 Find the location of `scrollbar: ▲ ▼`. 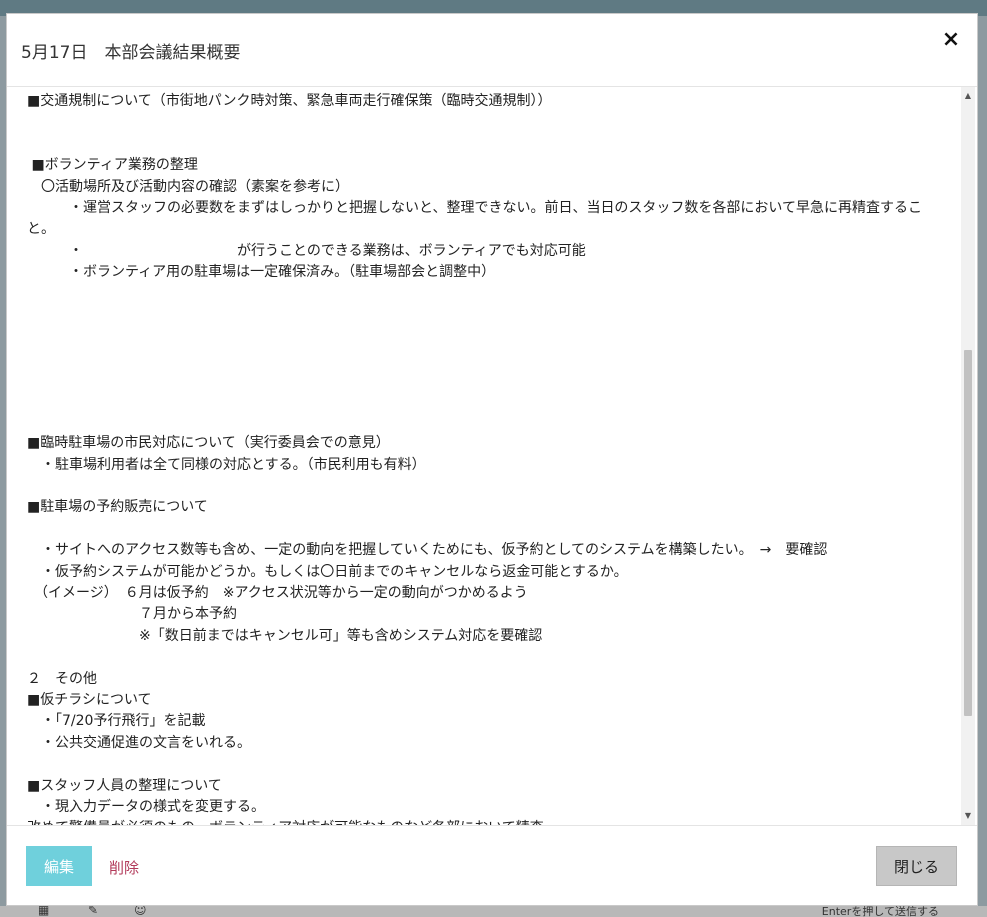

scrollbar: ▲ ▼ is located at coordinates (968, 456).